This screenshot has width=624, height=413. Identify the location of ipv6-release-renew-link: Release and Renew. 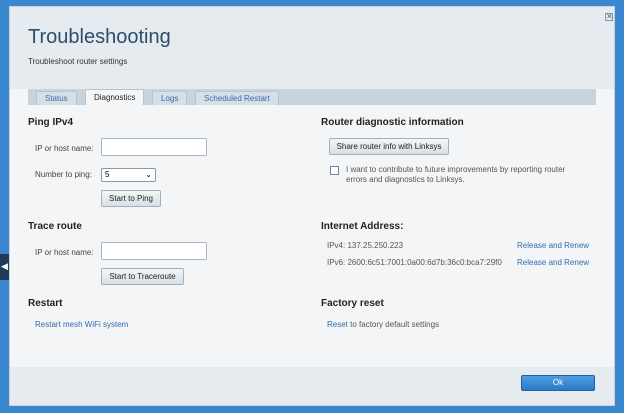
(553, 262).